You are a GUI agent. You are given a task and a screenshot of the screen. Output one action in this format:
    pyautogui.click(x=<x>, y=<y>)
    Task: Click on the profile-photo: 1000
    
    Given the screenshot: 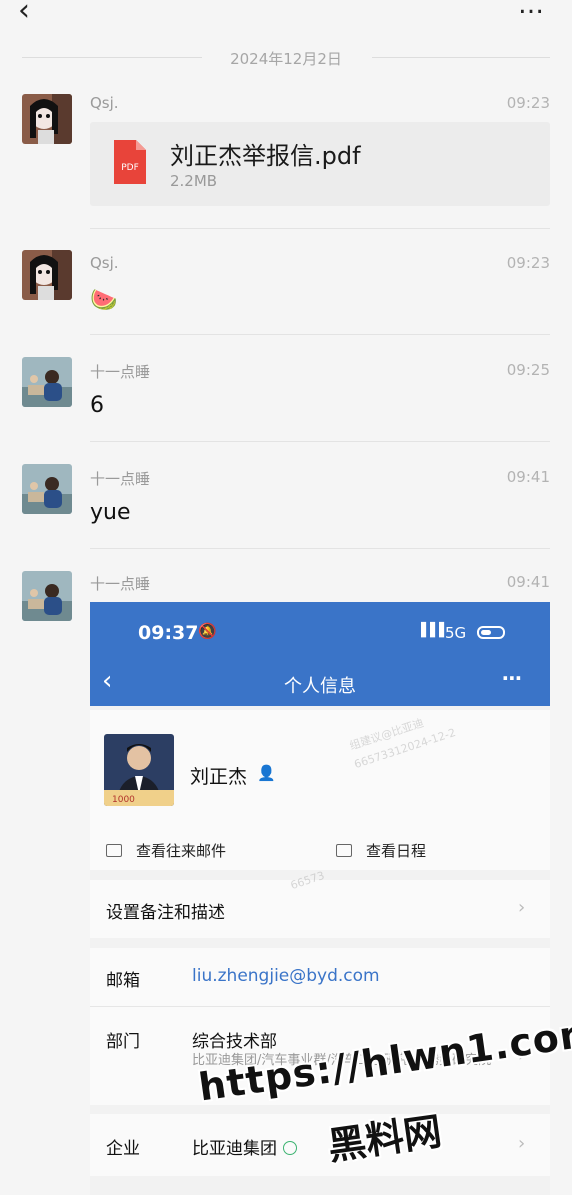 What is the action you would take?
    pyautogui.click(x=139, y=770)
    